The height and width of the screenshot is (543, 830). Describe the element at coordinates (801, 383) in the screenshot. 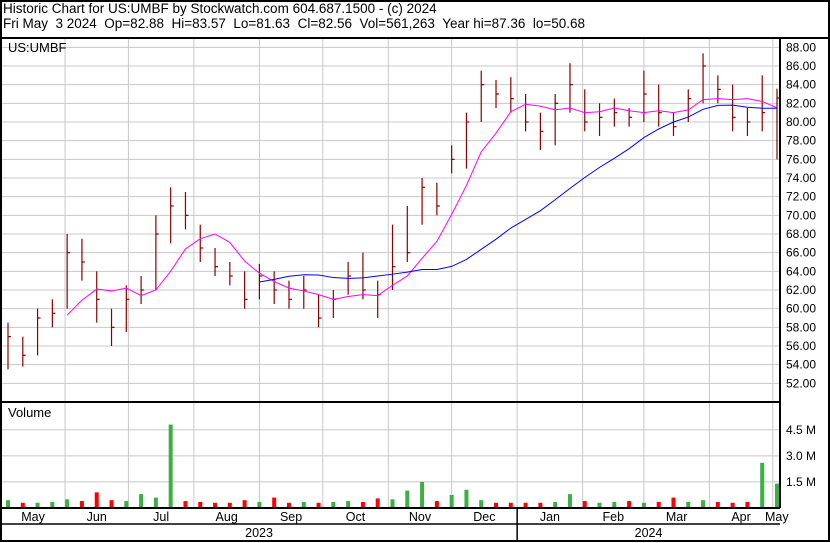

I see `price-tick-label: 52.00` at that location.